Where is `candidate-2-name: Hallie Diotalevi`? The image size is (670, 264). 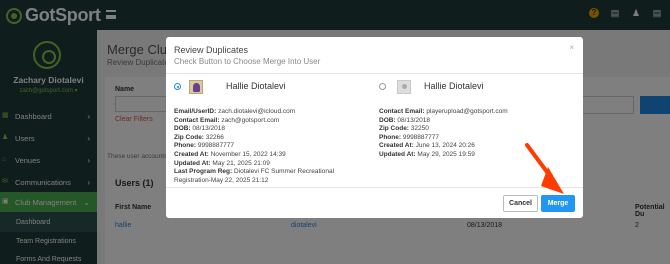 candidate-2-name: Hallie Diotalevi is located at coordinates (454, 86).